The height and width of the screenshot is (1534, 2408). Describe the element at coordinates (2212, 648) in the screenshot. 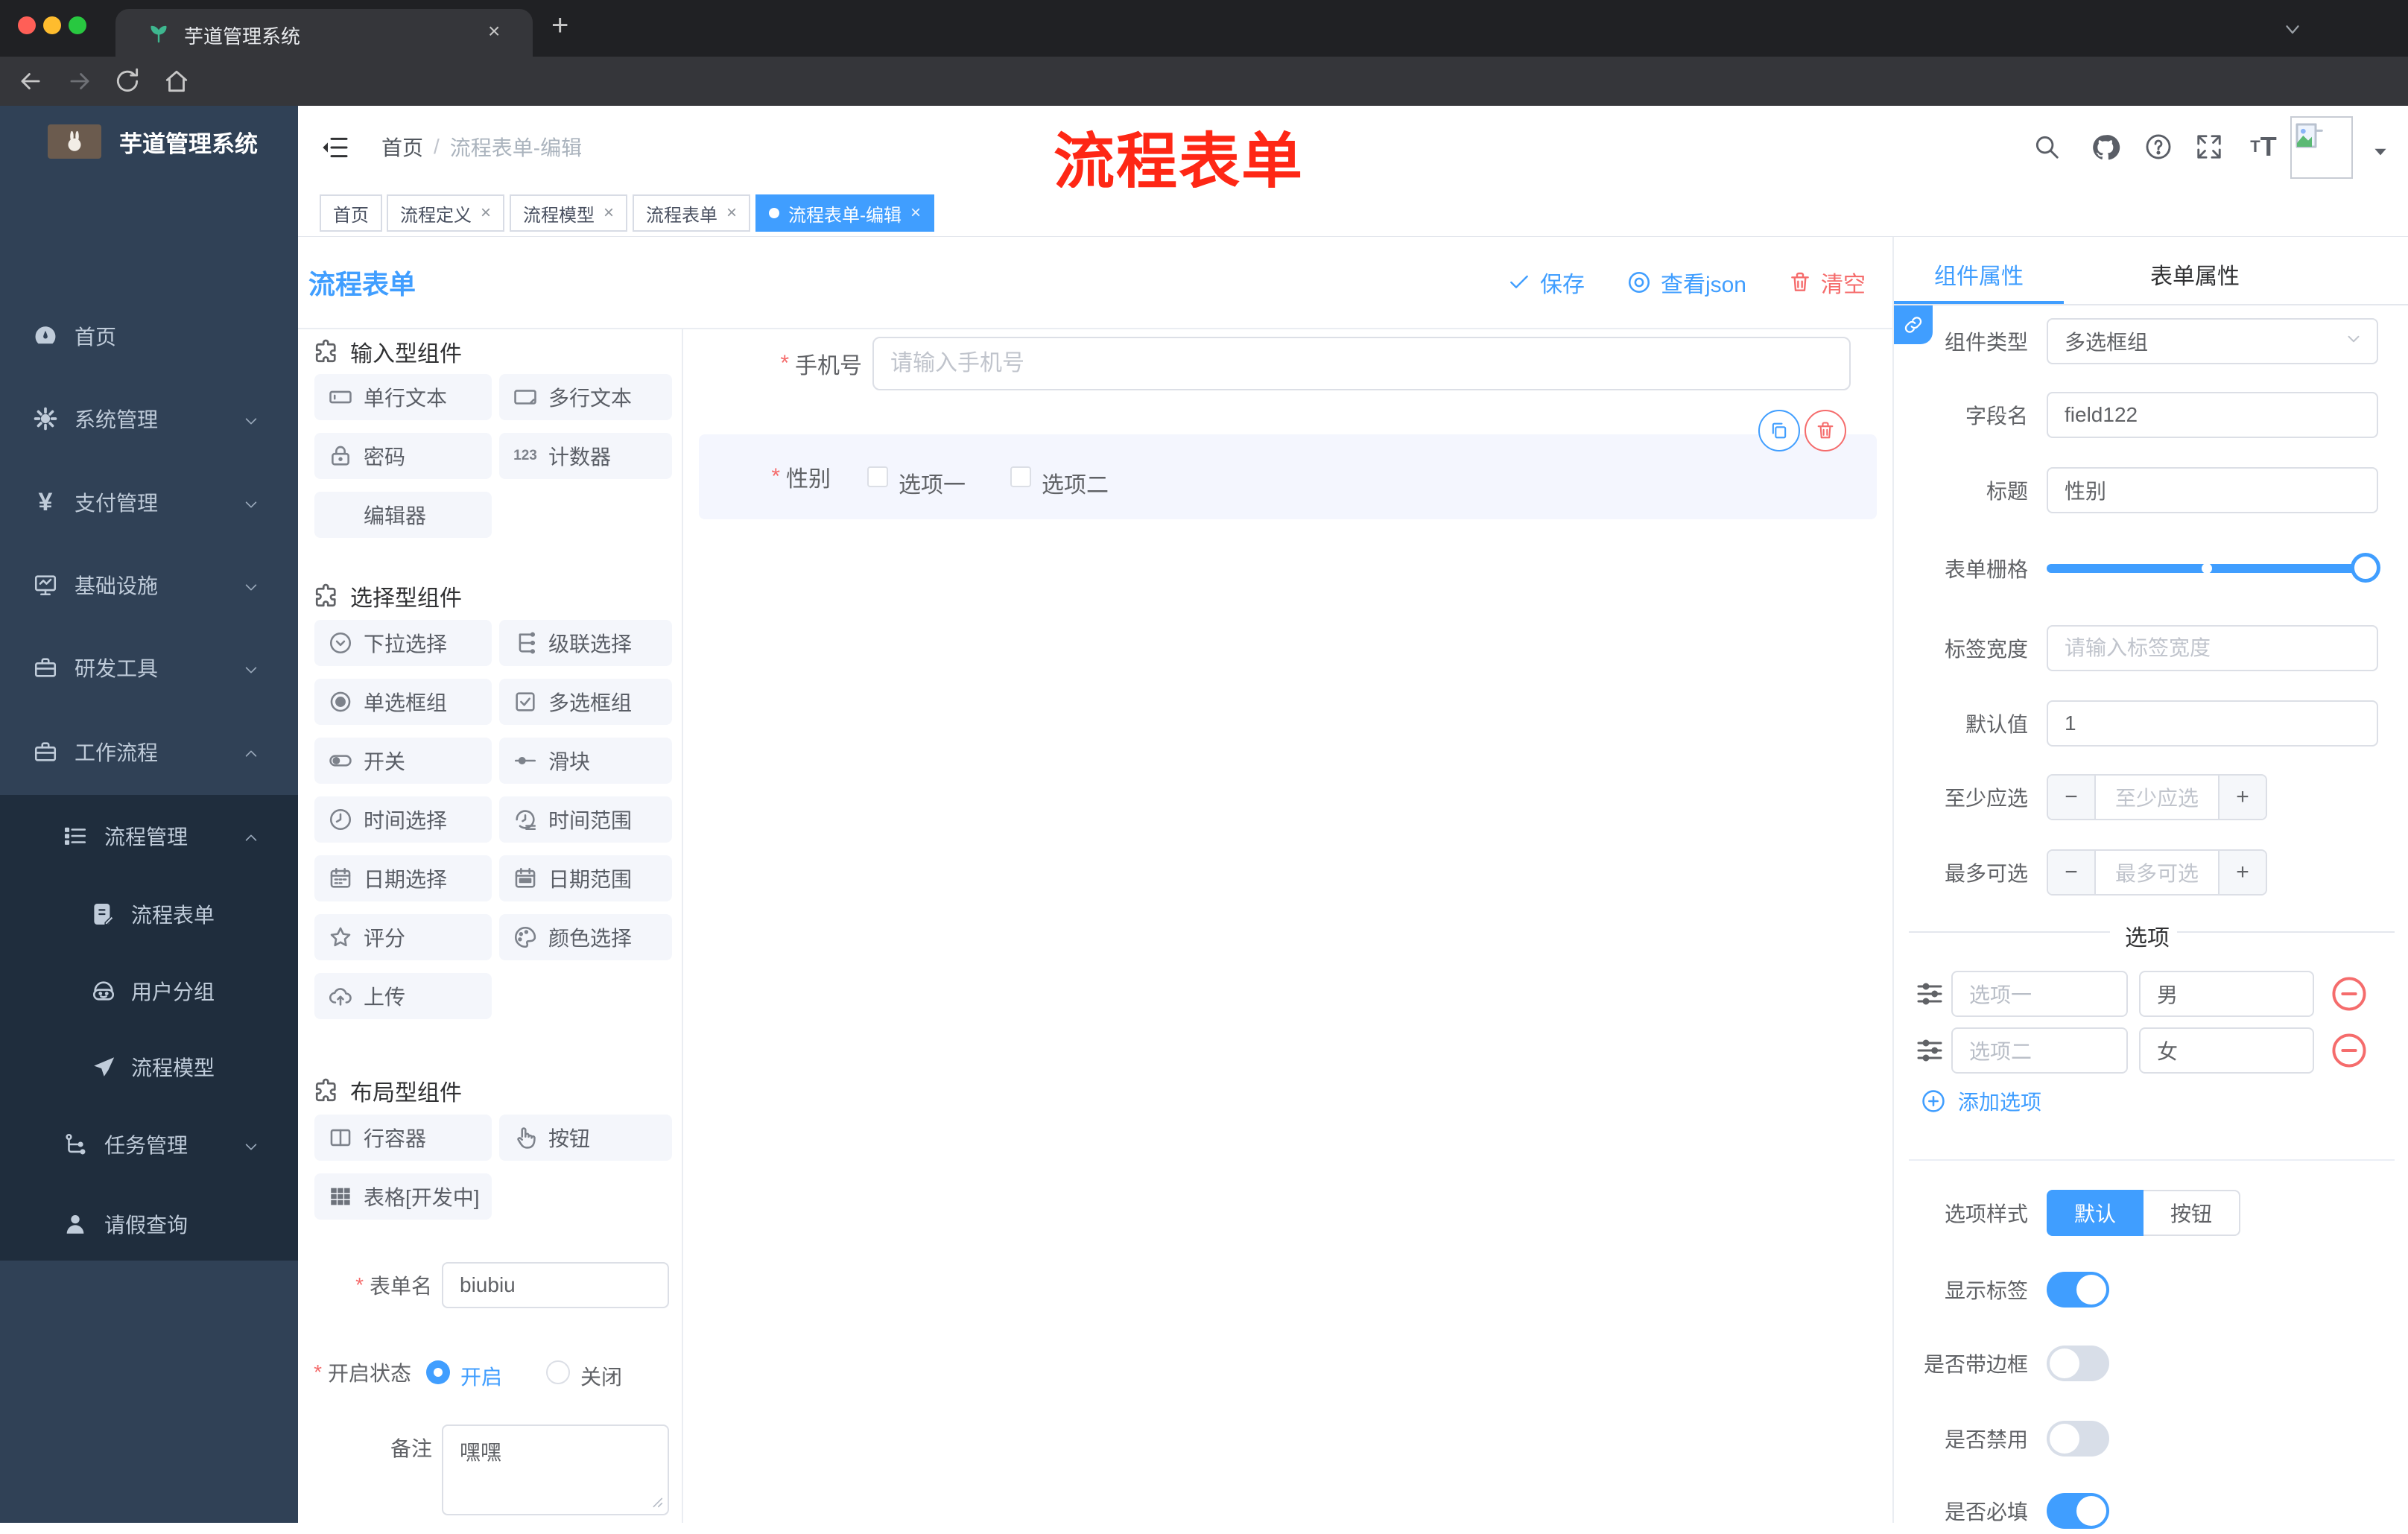

I see `label-width-input` at that location.